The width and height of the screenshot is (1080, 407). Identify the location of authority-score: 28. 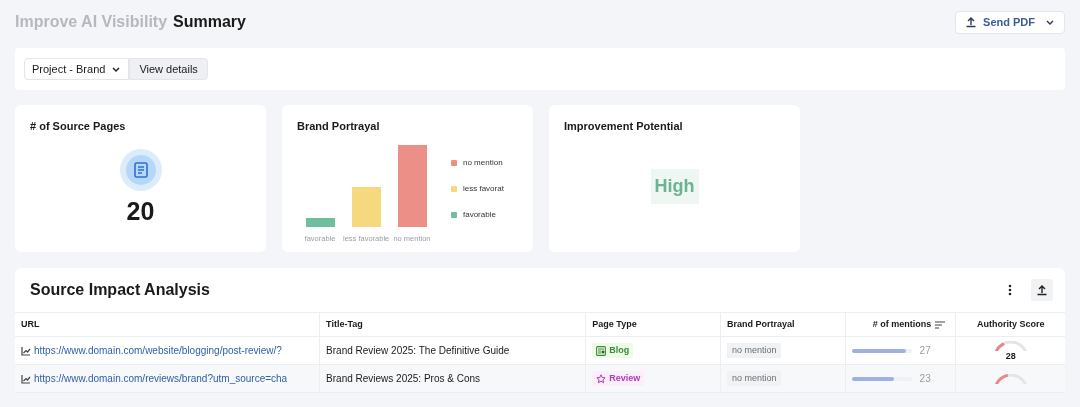
(1010, 355).